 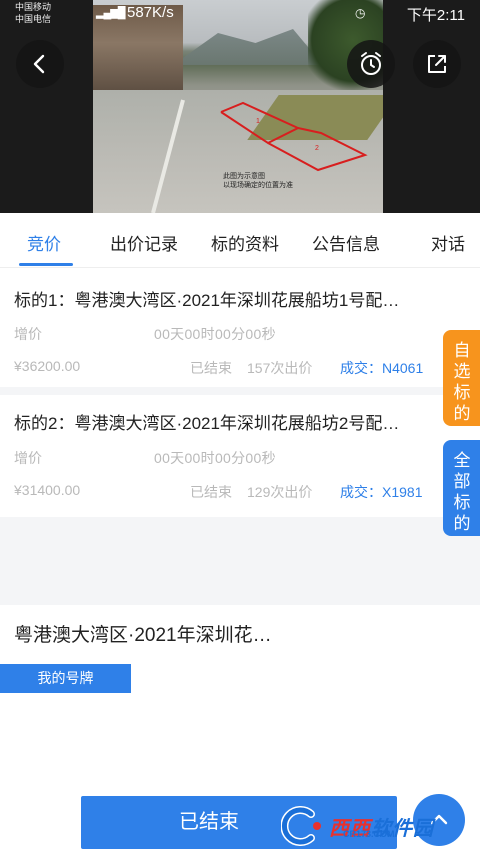 What do you see at coordinates (240, 561) in the screenshot?
I see `section-divider` at bounding box center [240, 561].